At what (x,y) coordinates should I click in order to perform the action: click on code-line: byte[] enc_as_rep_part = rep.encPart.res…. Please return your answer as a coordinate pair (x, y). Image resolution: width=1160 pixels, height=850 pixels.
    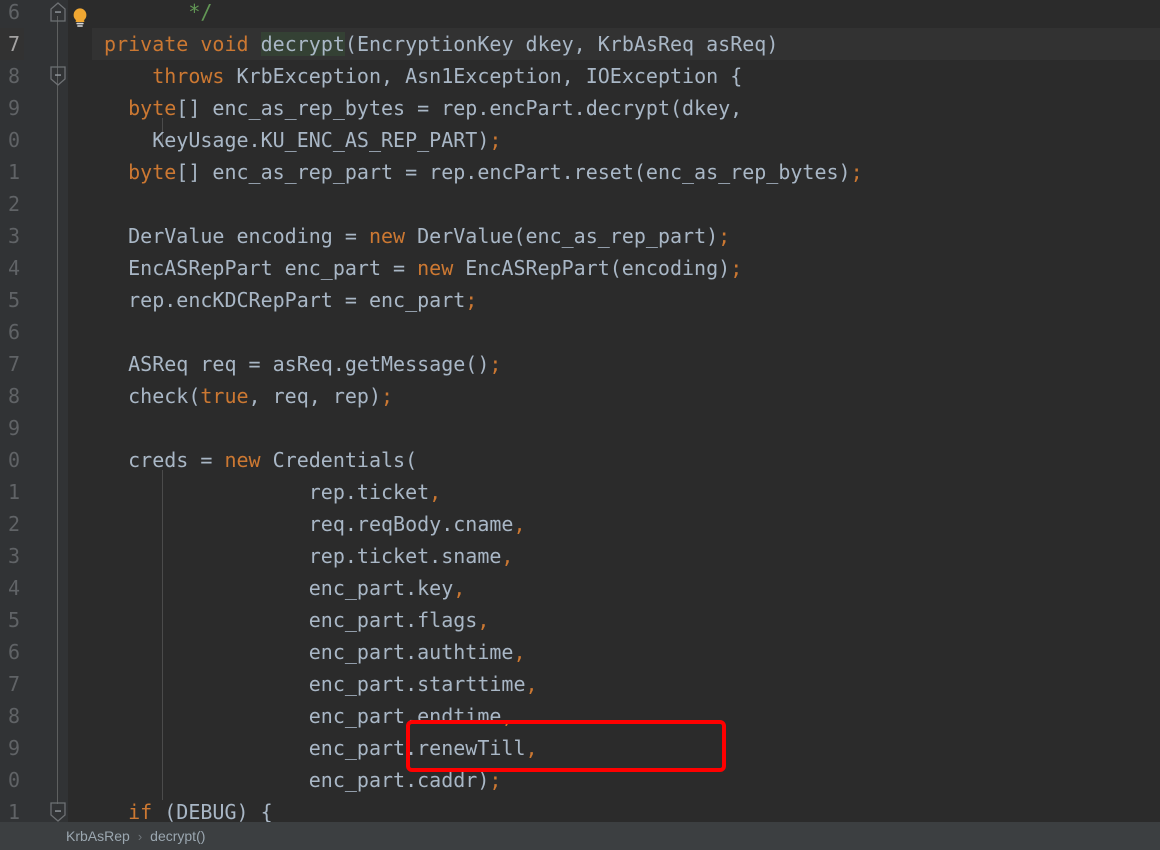
    Looking at the image, I should click on (626, 172).